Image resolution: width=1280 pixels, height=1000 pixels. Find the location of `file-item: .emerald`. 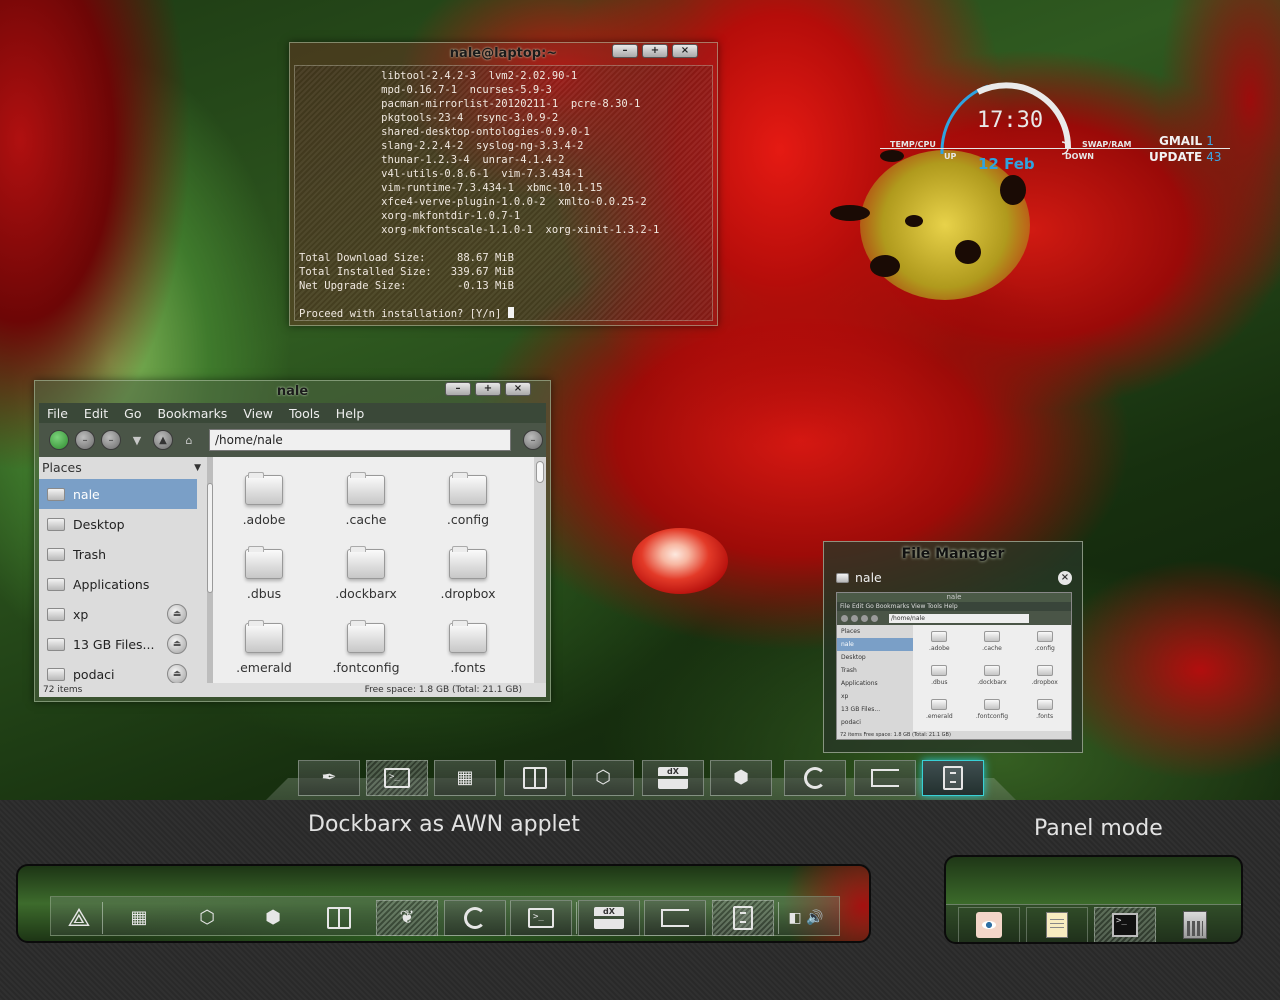

file-item: .emerald is located at coordinates (264, 651).